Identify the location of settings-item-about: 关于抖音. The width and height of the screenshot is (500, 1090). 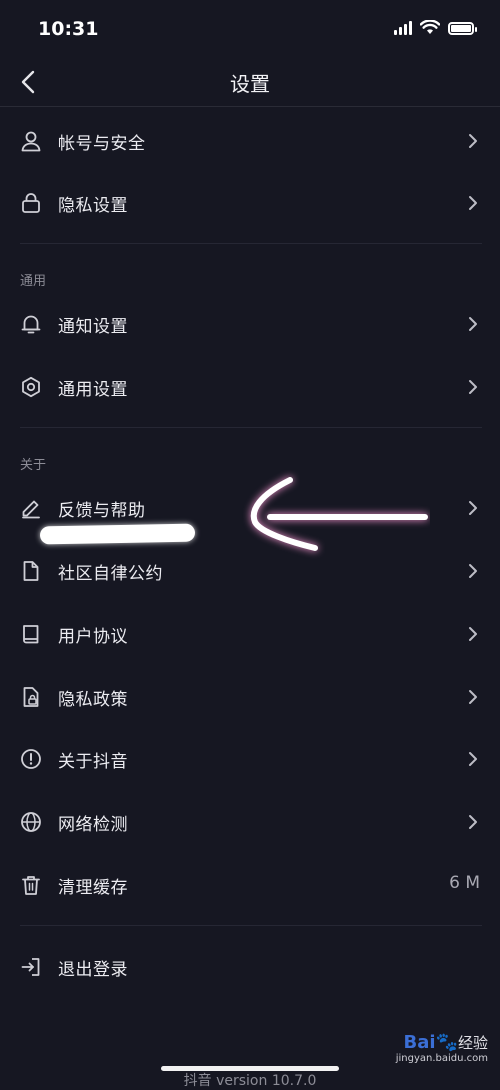
(250, 759).